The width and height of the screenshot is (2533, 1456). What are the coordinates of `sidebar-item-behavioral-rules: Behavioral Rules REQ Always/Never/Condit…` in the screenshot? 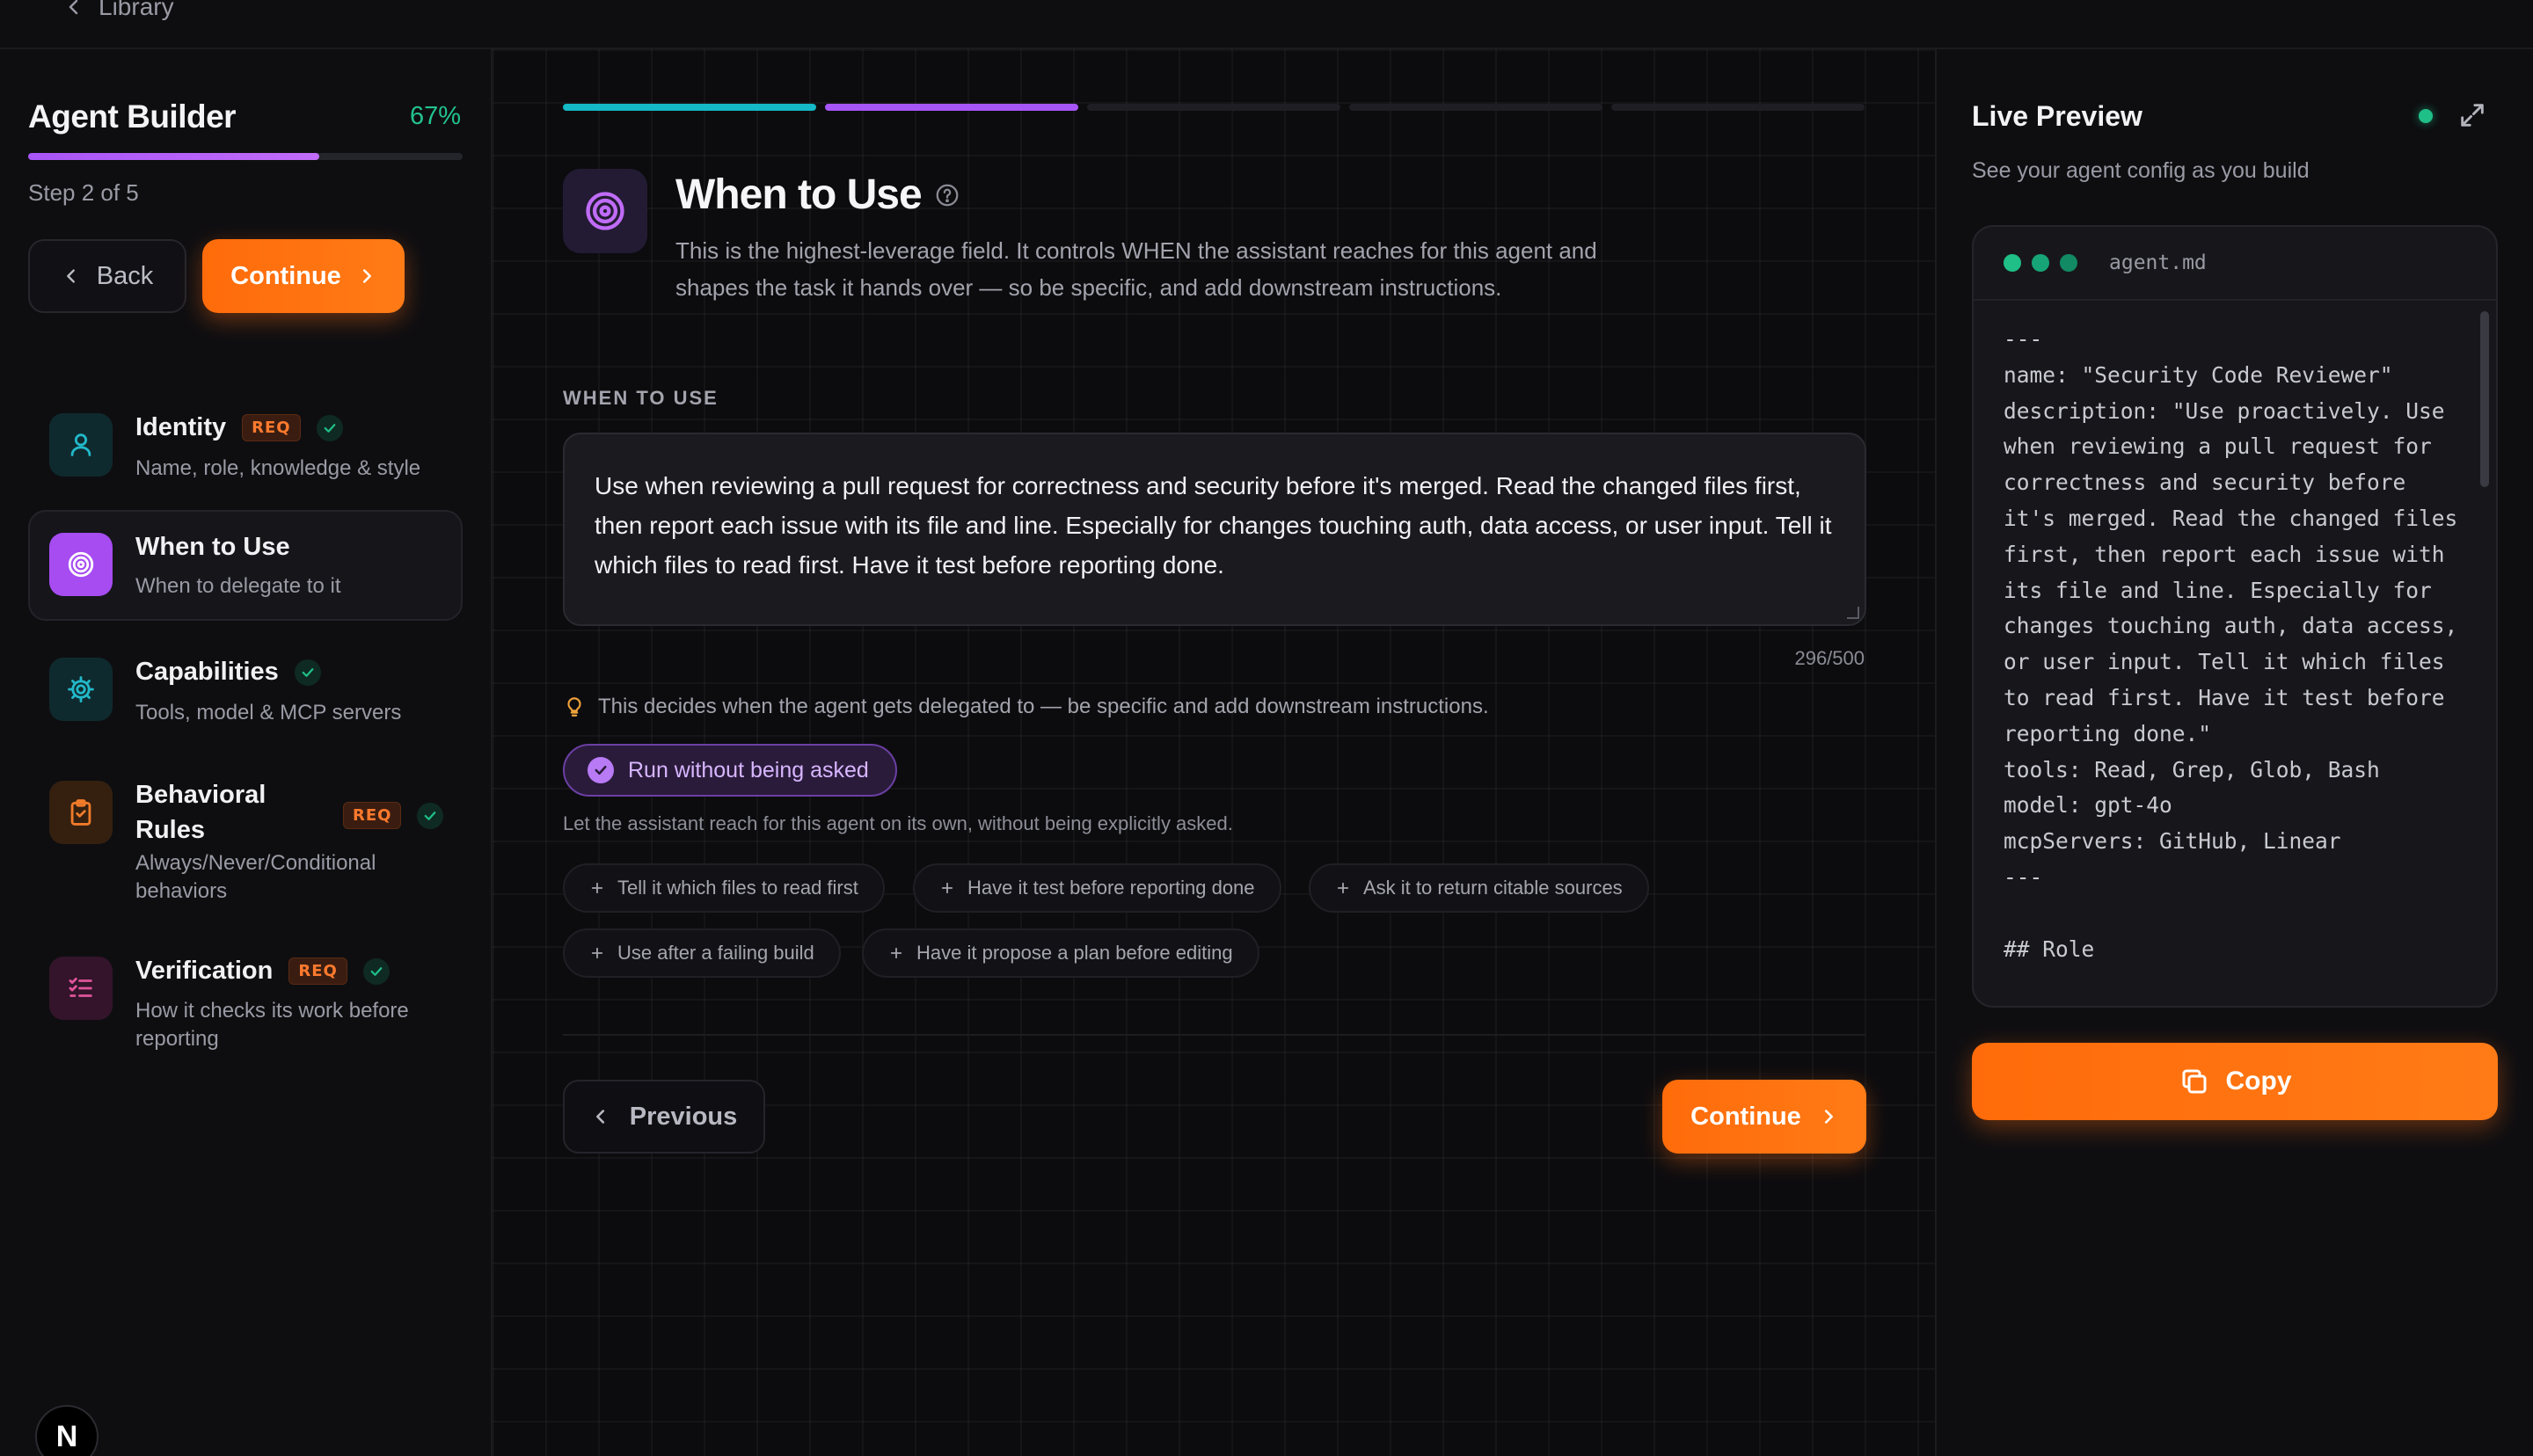 It's located at (245, 836).